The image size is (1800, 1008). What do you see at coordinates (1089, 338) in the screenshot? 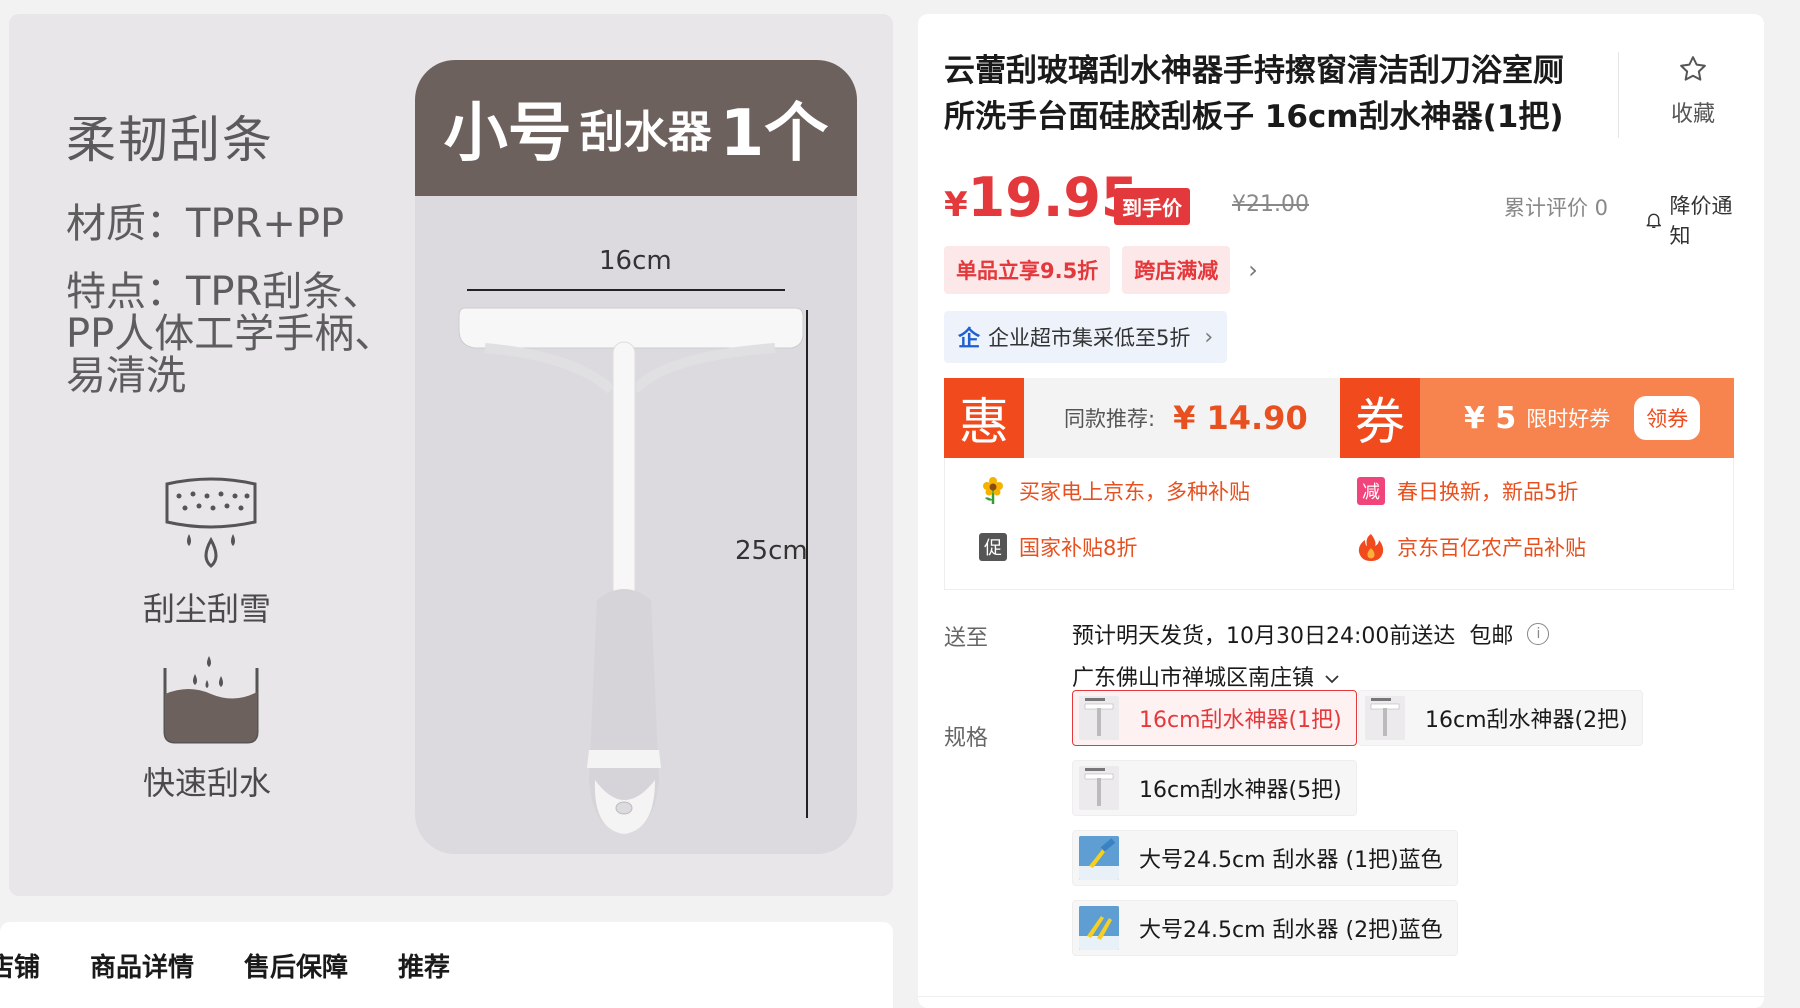
I see `enterprise-text: 企业超市集采低至5折` at bounding box center [1089, 338].